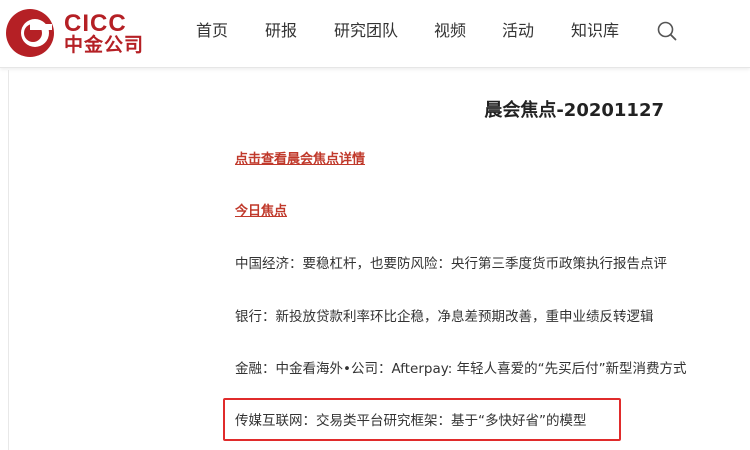 This screenshot has height=450, width=750. Describe the element at coordinates (518, 31) in the screenshot. I see `nav-item-events: 活动` at that location.